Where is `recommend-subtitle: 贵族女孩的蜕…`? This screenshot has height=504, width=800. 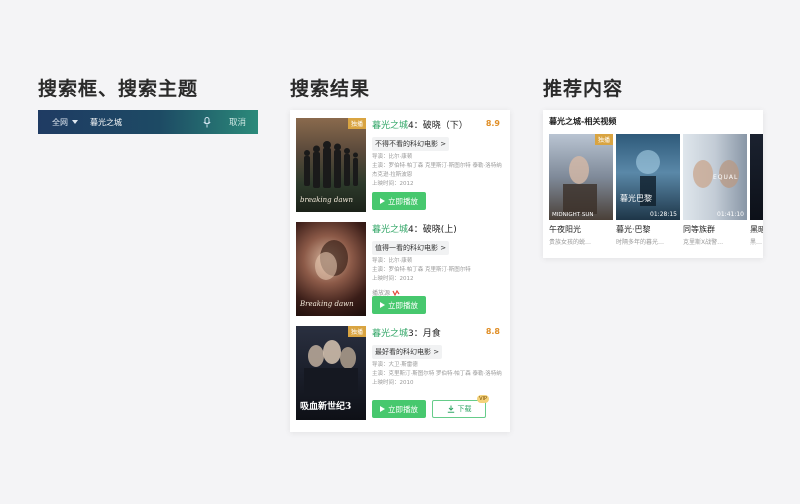 recommend-subtitle: 贵族女孩的蜕… is located at coordinates (570, 242).